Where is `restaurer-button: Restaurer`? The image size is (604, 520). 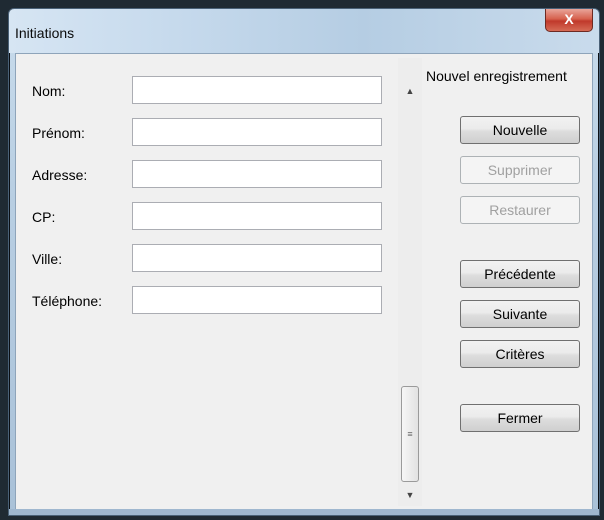
restaurer-button: Restaurer is located at coordinates (520, 210).